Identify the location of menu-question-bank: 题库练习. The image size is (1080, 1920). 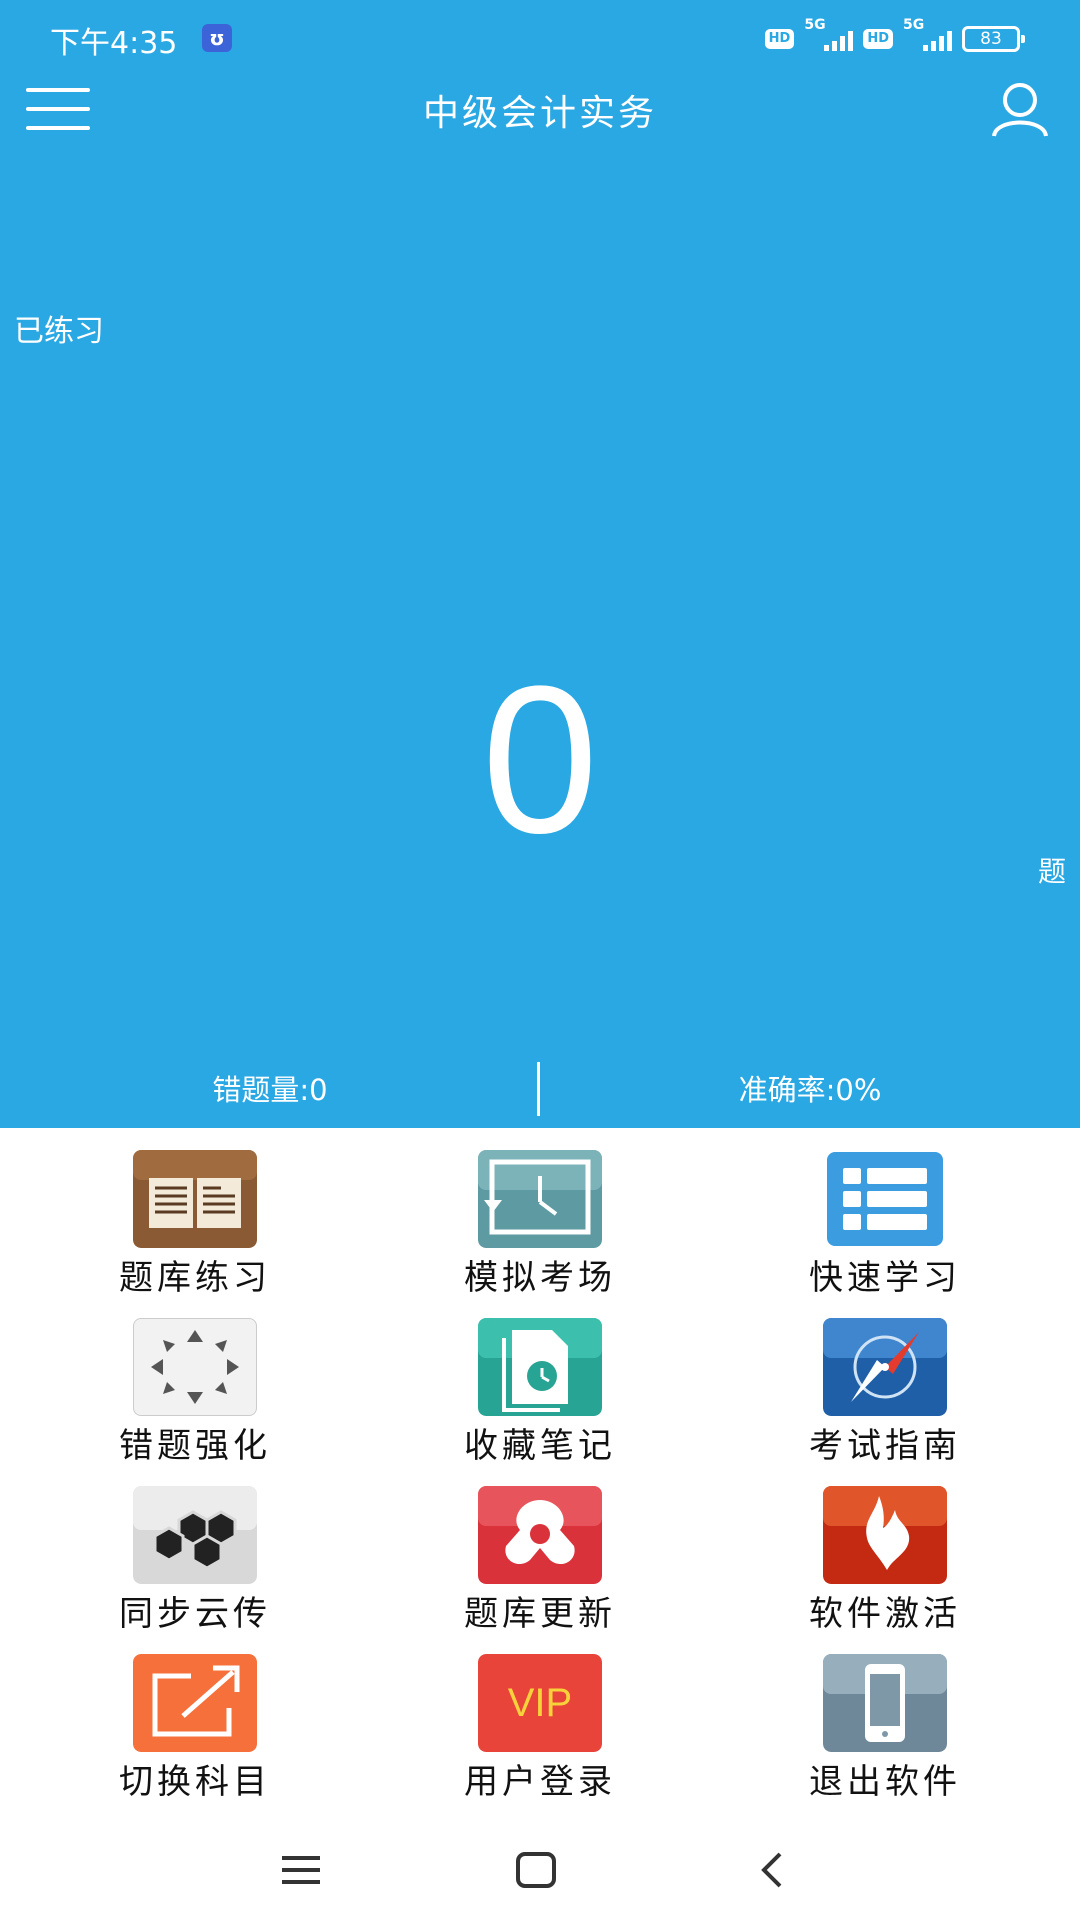
(195, 1225).